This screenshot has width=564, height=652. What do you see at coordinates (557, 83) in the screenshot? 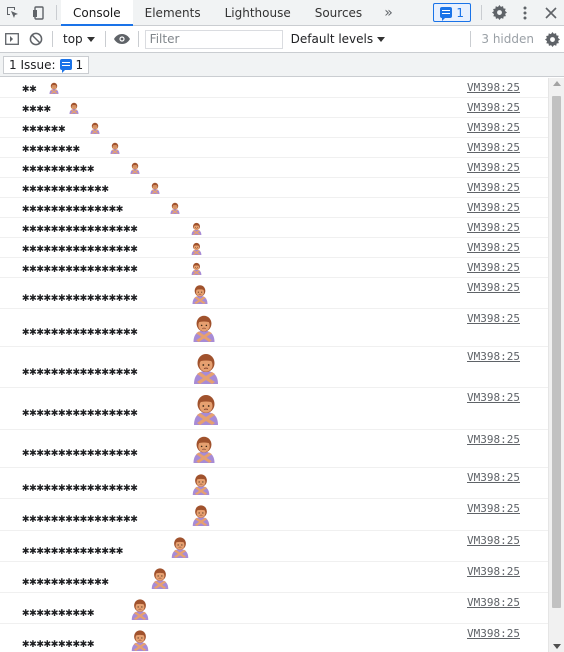
I see `scroll-up-arrow-icon` at bounding box center [557, 83].